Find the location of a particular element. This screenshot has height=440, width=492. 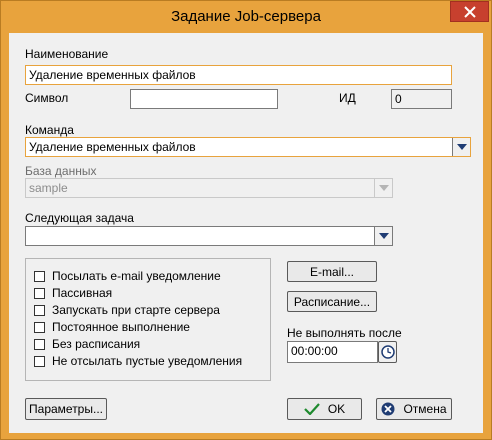

option-email-notify: Посылать e-mail уведомление is located at coordinates (127, 276).